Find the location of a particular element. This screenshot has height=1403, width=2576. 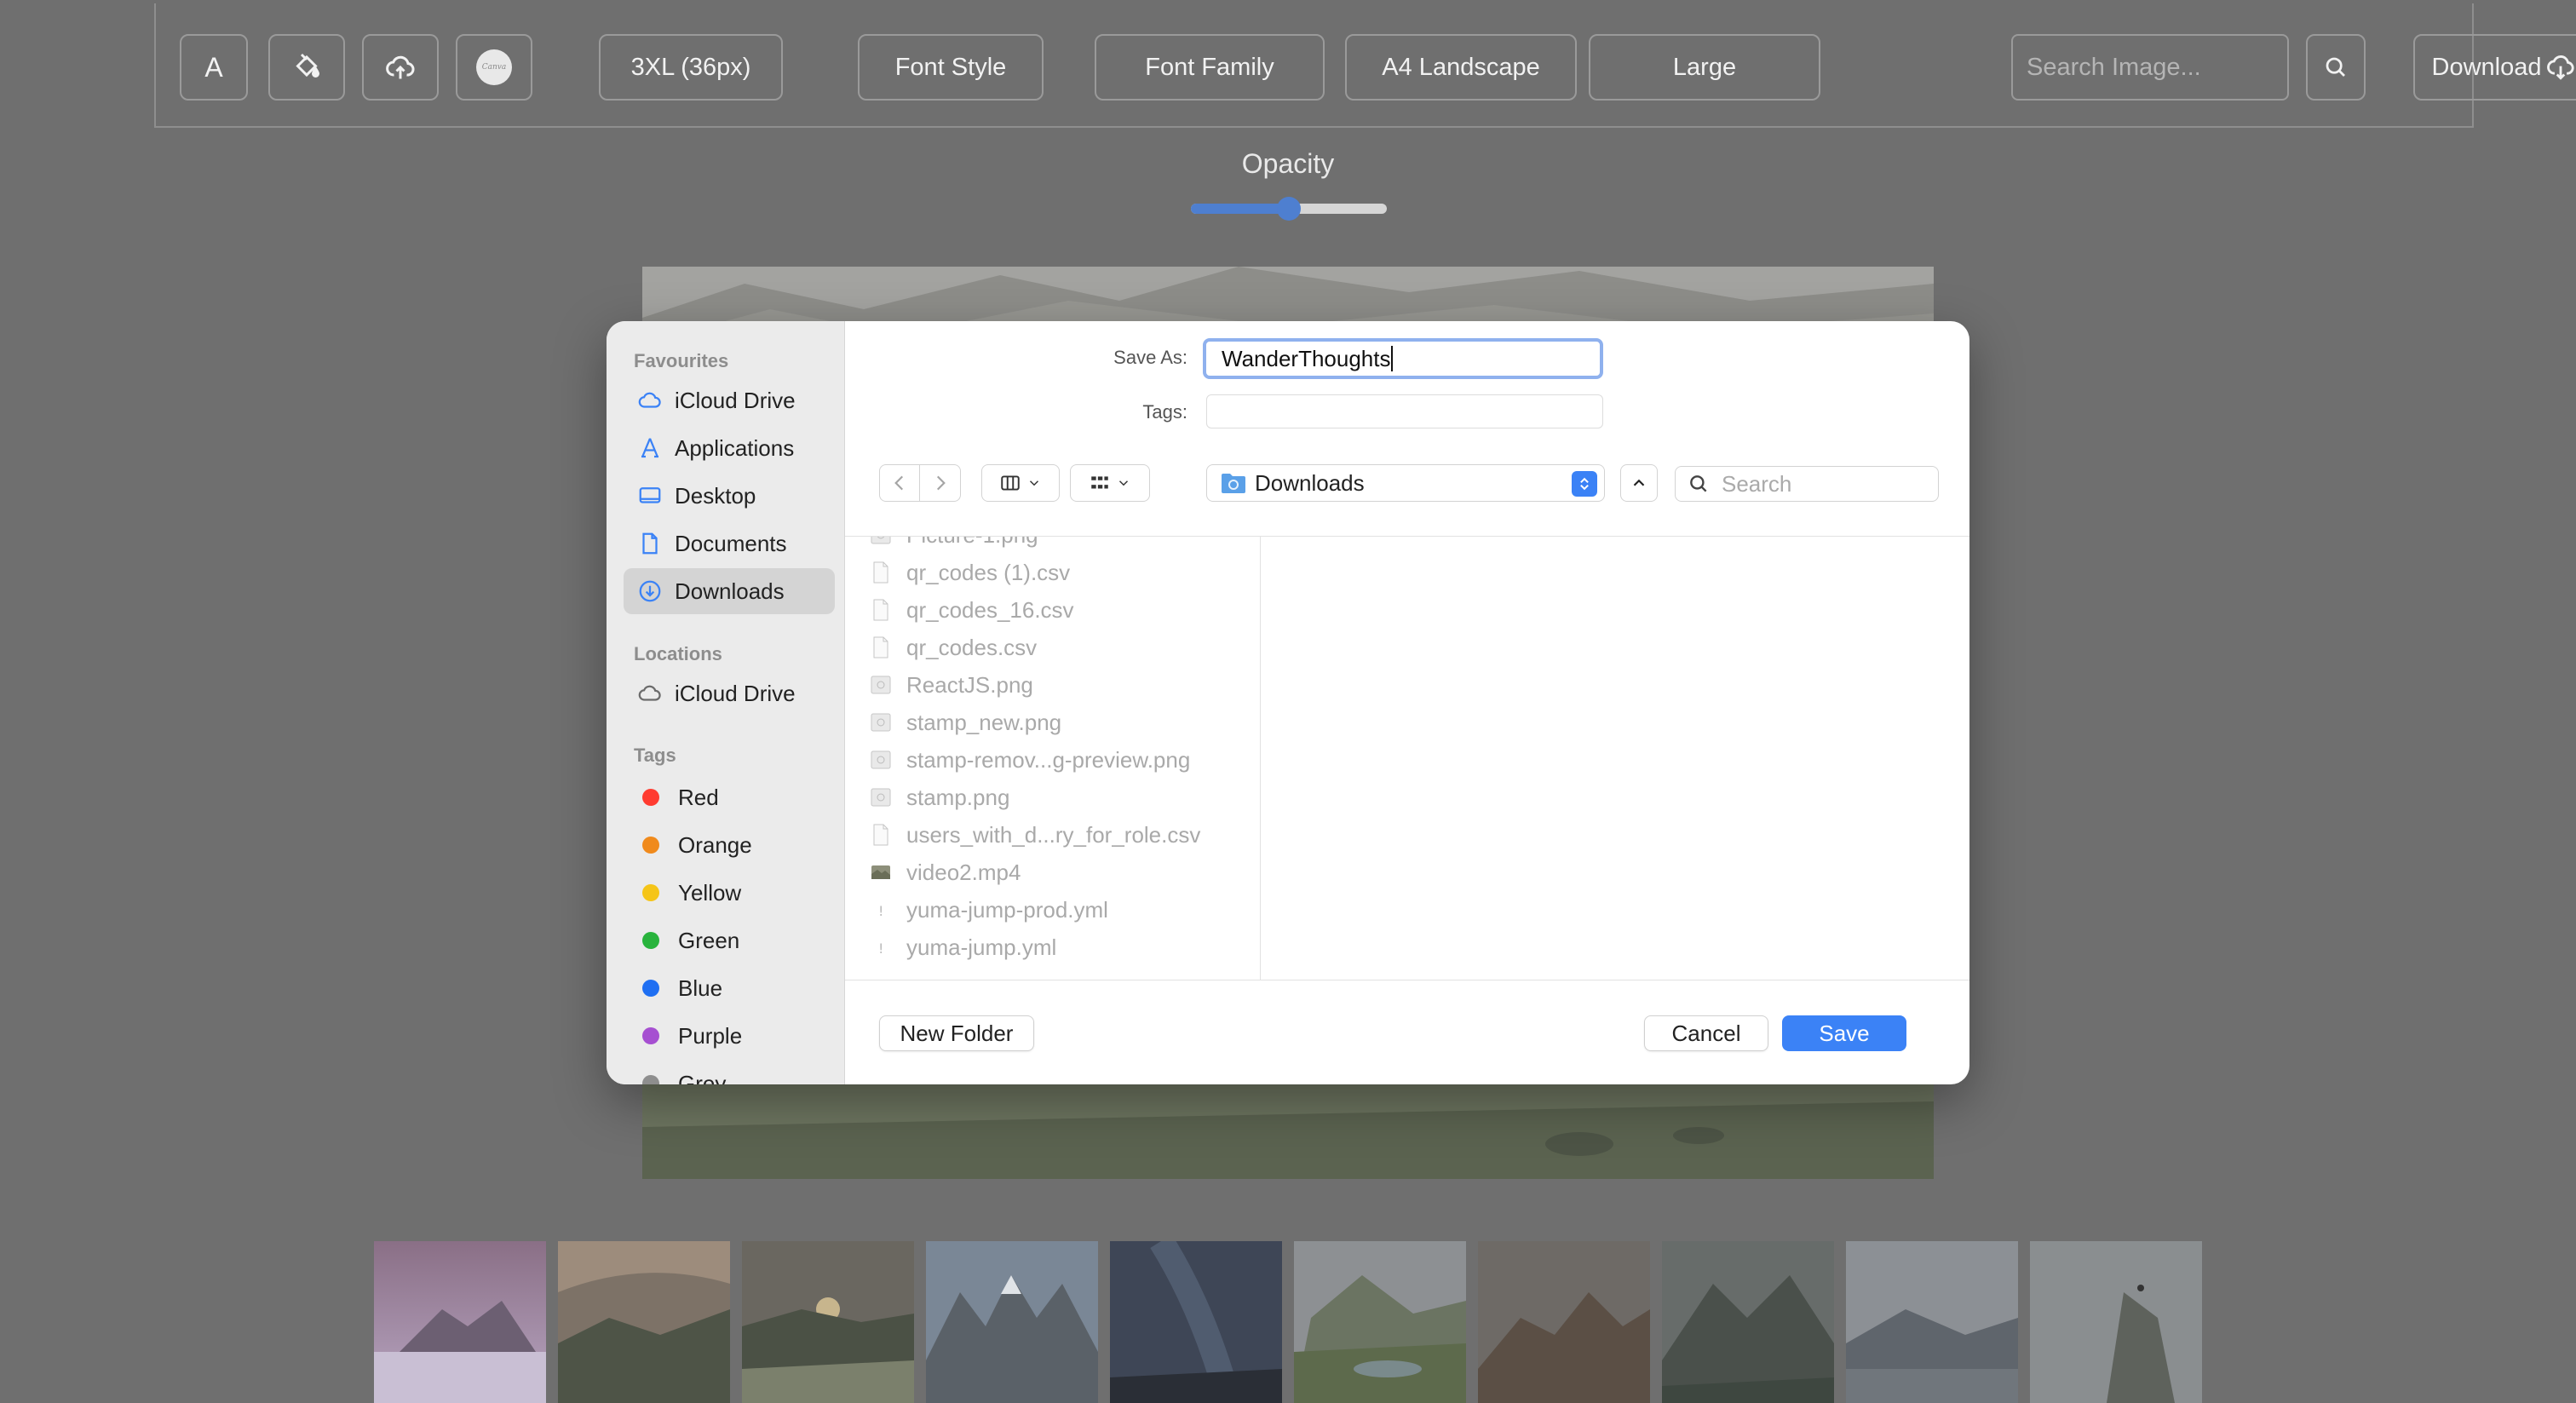

desktop-icon is located at coordinates (650, 495).